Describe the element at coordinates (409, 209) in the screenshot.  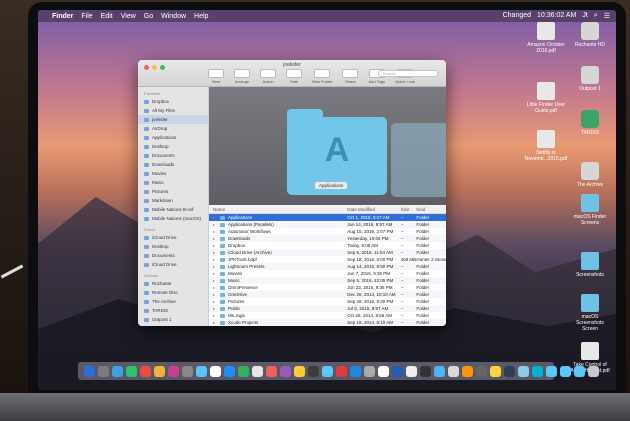
I see `column-size: Size` at that location.